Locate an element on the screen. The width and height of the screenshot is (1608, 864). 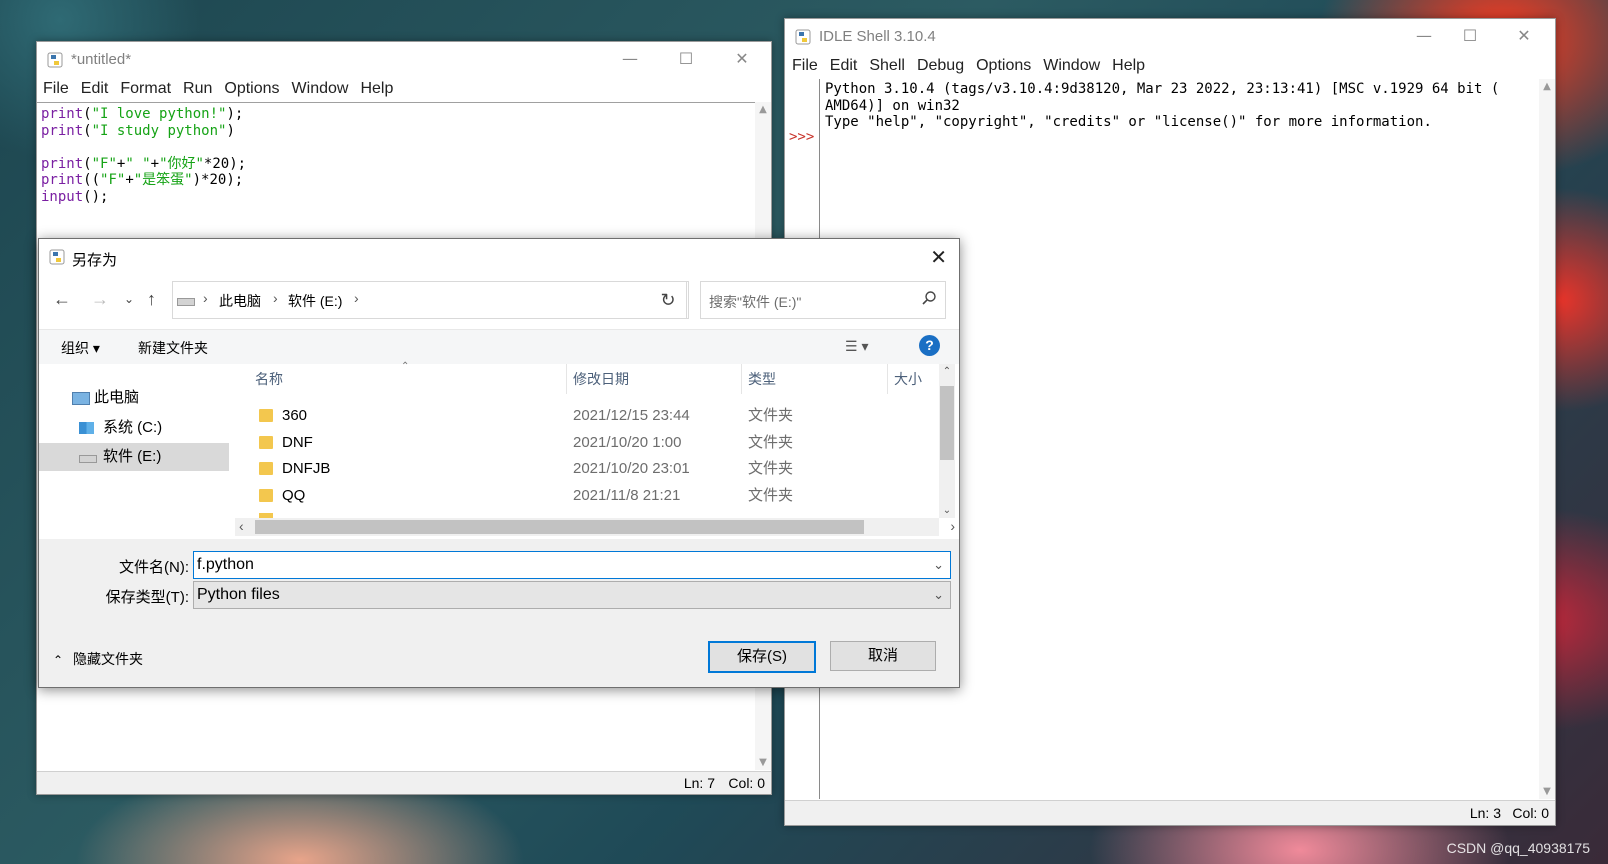
file-list-hscroll: ‹ › is located at coordinates (595, 527).